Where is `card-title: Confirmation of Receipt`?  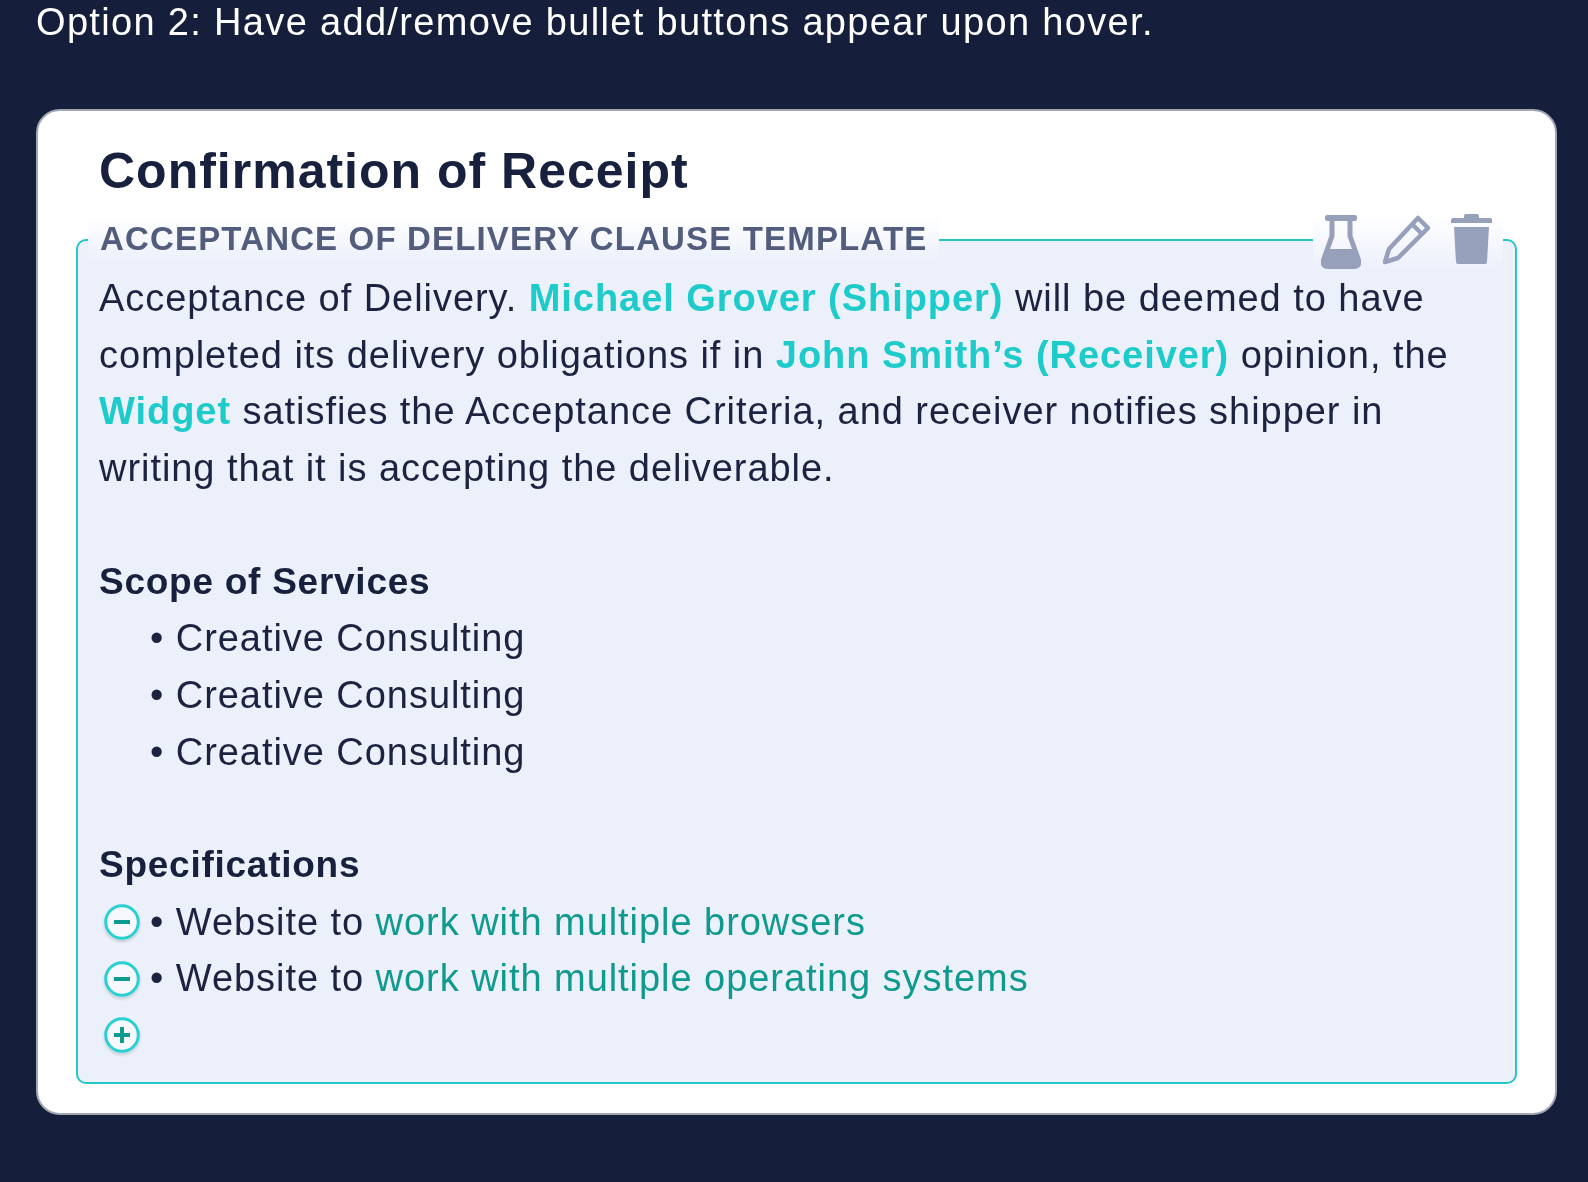 card-title: Confirmation of Receipt is located at coordinates (394, 171).